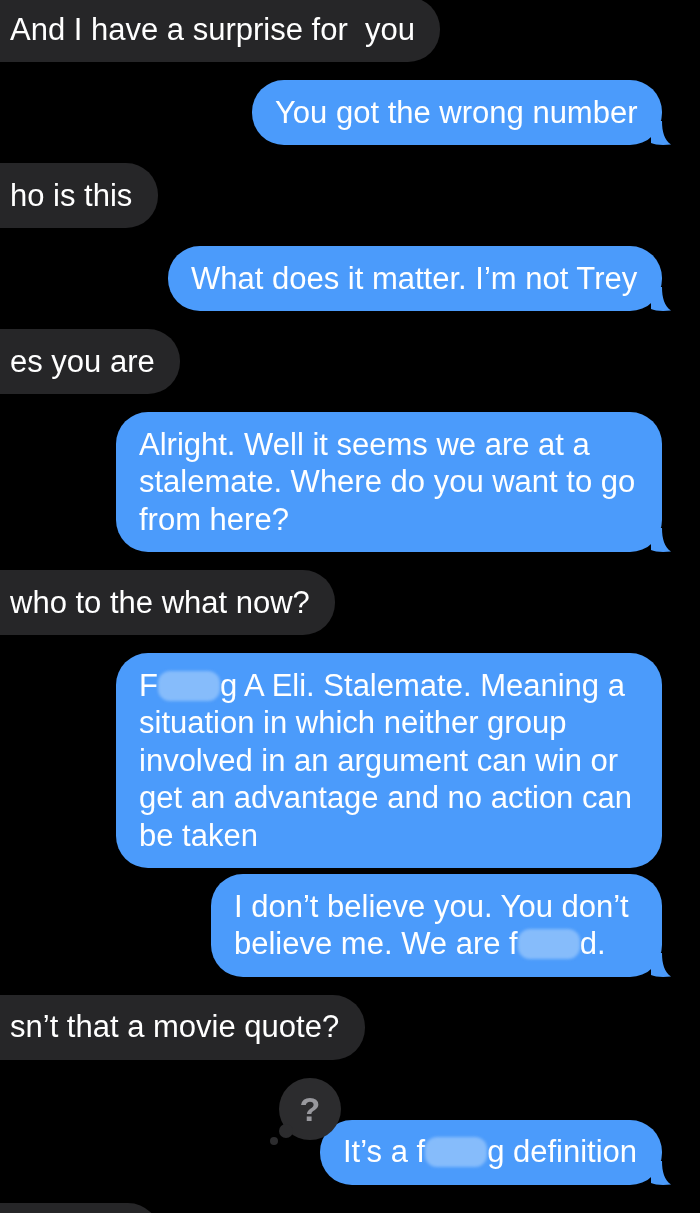  Describe the element at coordinates (213, 29) in the screenshot. I see `message-text: And I have a surprise for you` at that location.